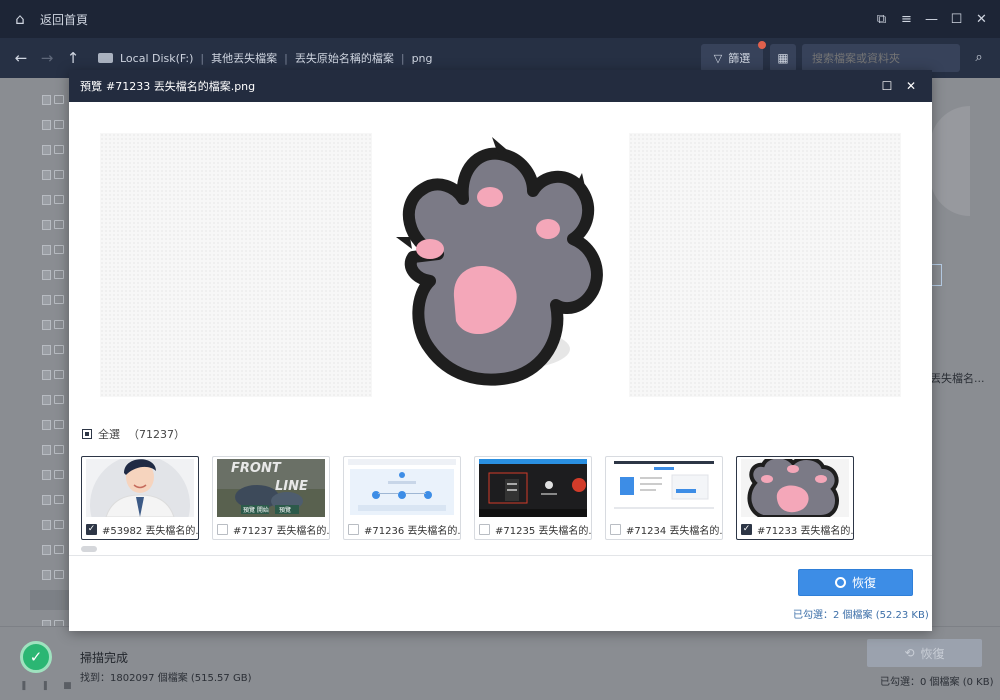  What do you see at coordinates (344, 58) in the screenshot?
I see `breadcrumb-item: 丟失原始名稱的檔案` at bounding box center [344, 58].